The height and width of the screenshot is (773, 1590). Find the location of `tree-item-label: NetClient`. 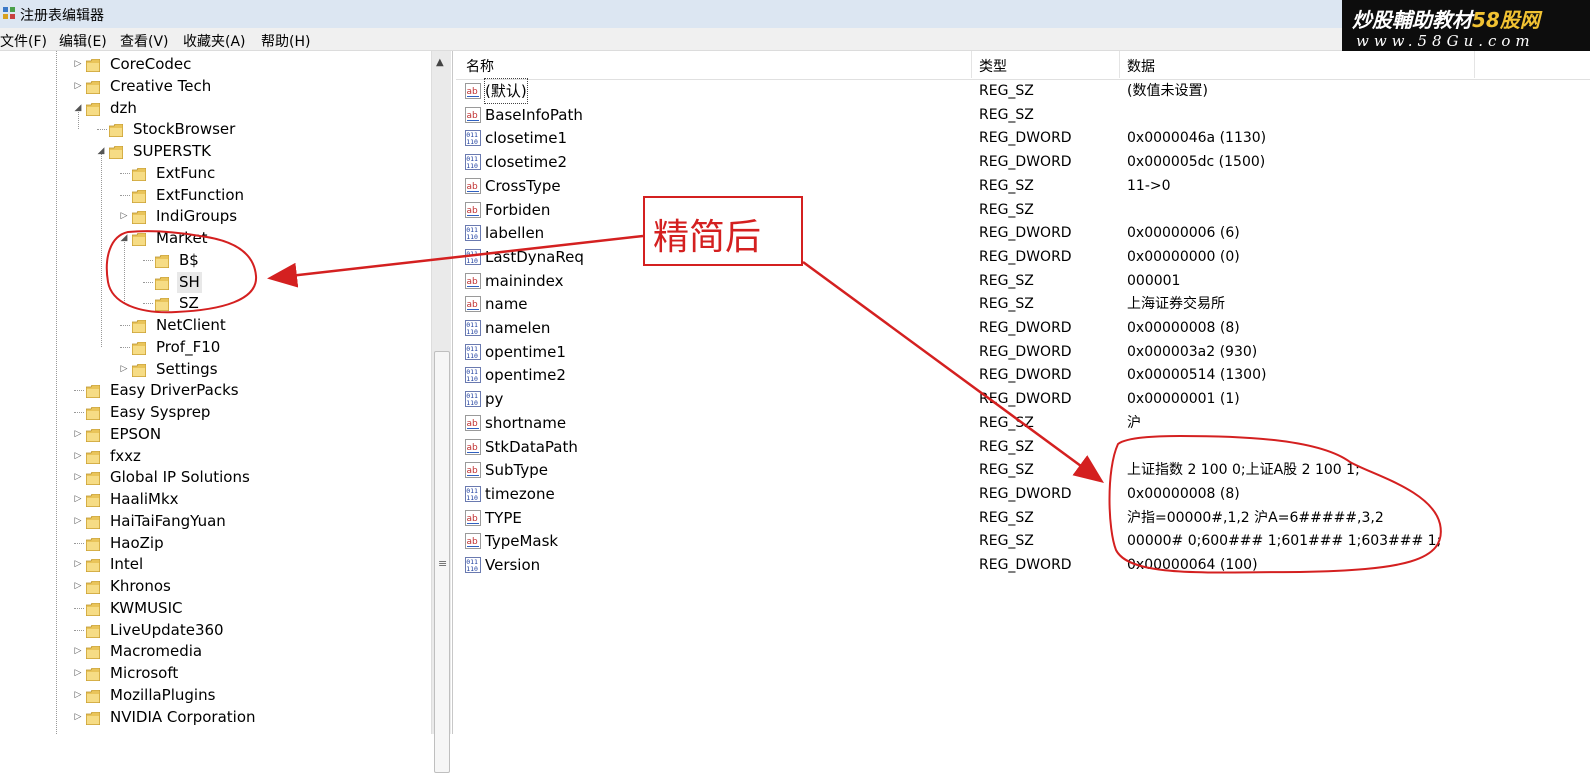

tree-item-label: NetClient is located at coordinates (191, 325).